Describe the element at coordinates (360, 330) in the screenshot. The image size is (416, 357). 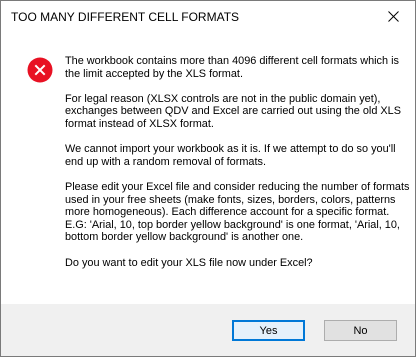
I see `no-button: No` at that location.